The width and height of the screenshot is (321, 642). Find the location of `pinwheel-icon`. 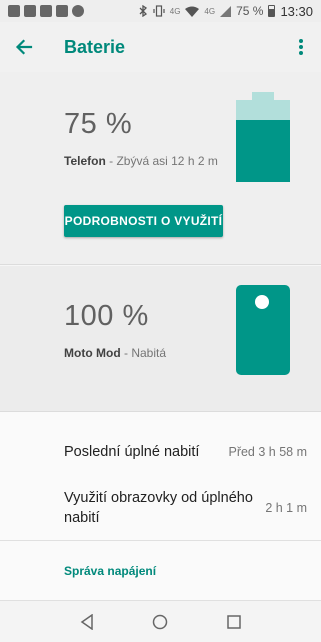

pinwheel-icon is located at coordinates (46, 11).